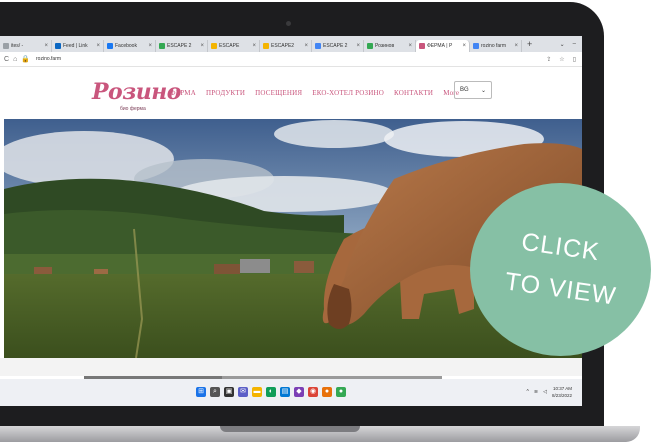 Image resolution: width=670 pixels, height=442 pixels. I want to click on tab-label: Feed | Link, so click(75, 45).